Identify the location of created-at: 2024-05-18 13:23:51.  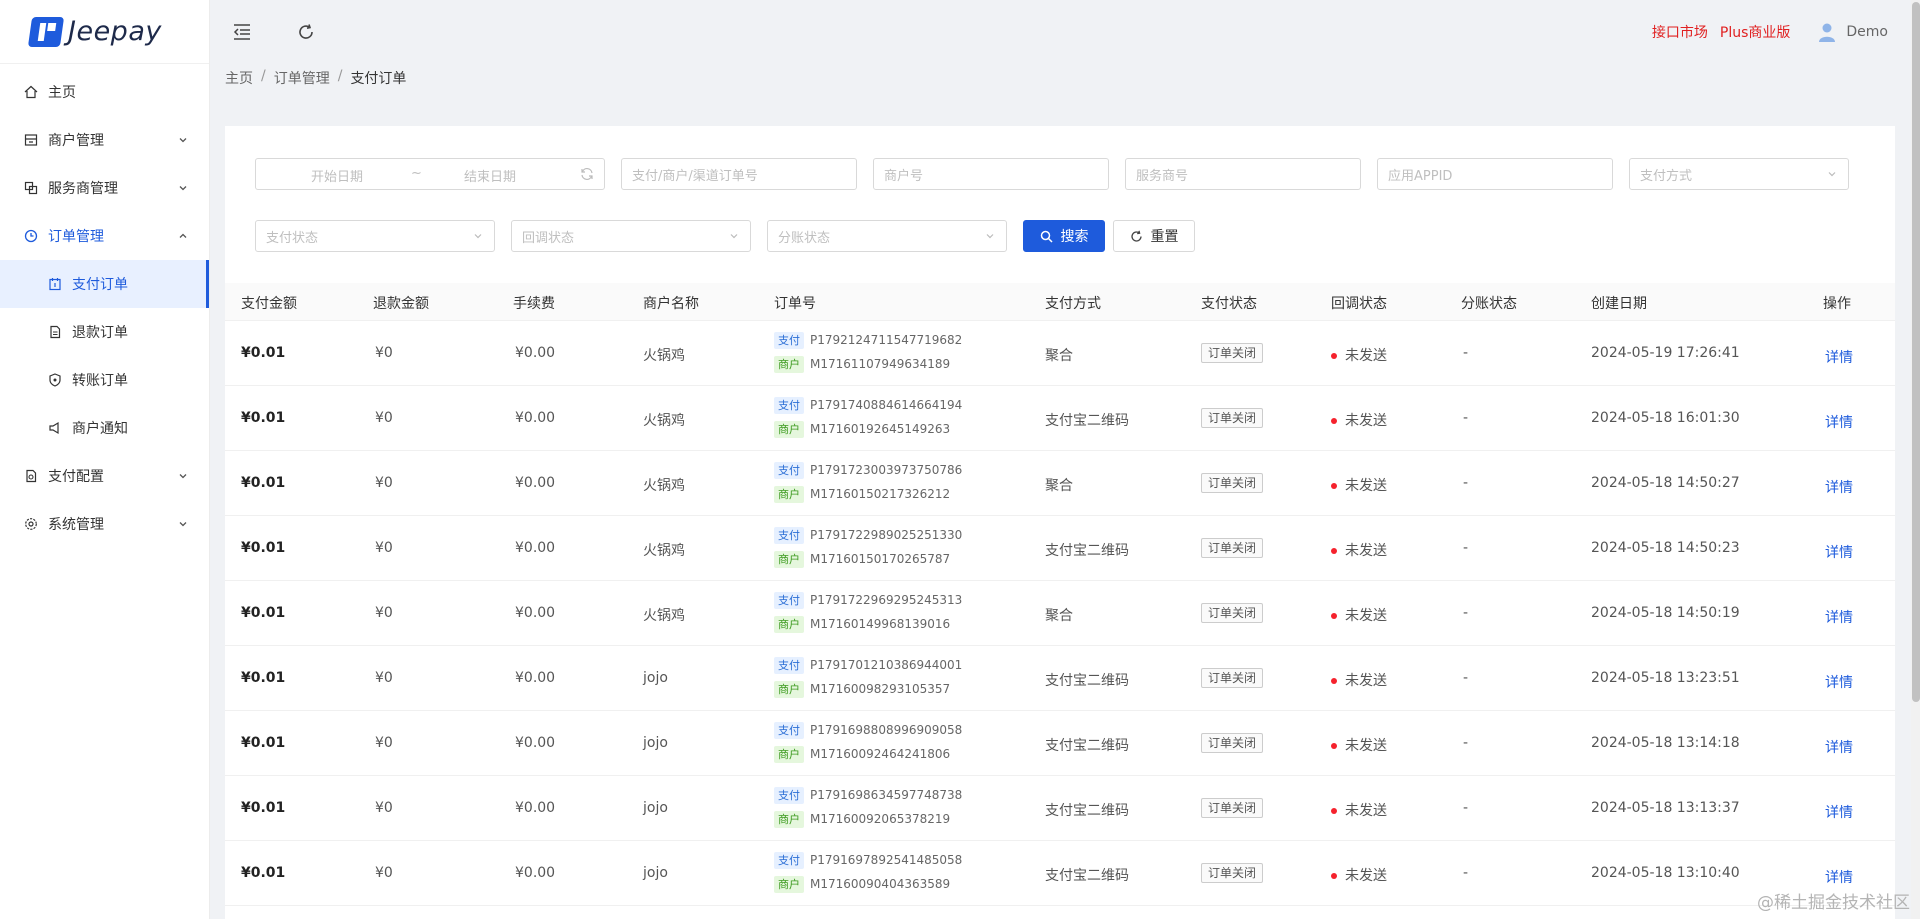
(1665, 678).